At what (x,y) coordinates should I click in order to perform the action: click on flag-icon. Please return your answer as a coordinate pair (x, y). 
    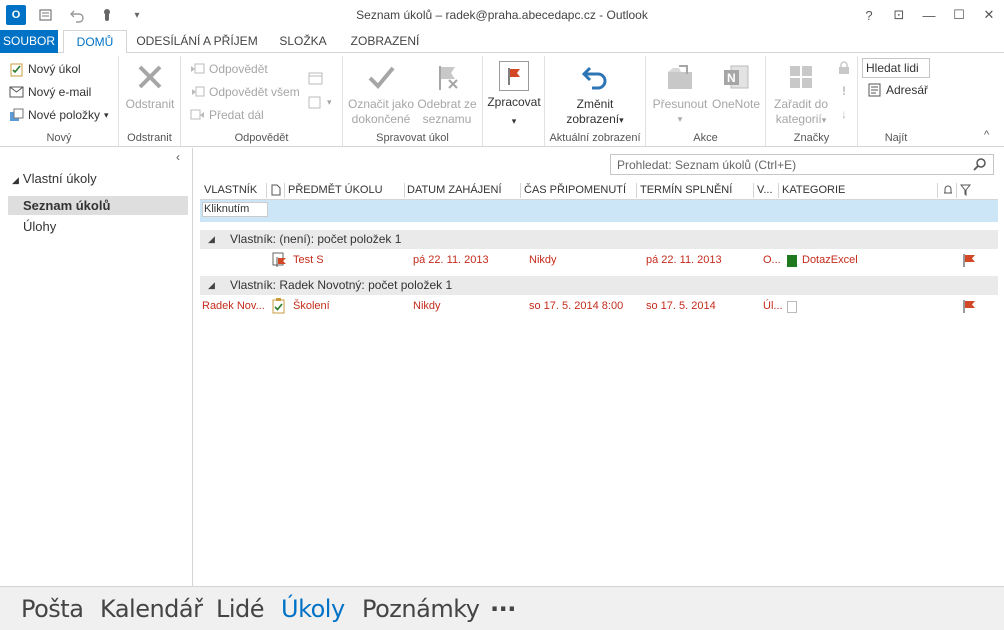
    Looking at the image, I should click on (514, 76).